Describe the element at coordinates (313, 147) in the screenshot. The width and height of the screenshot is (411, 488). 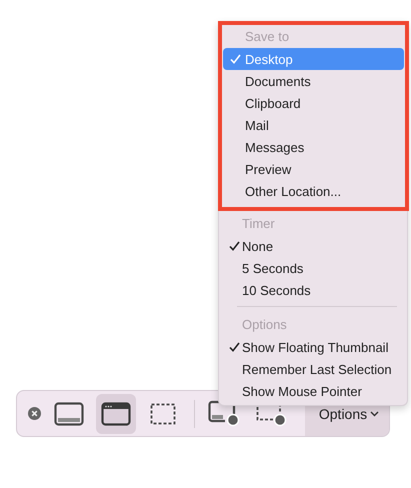
I see `menu-item: Messages` at that location.